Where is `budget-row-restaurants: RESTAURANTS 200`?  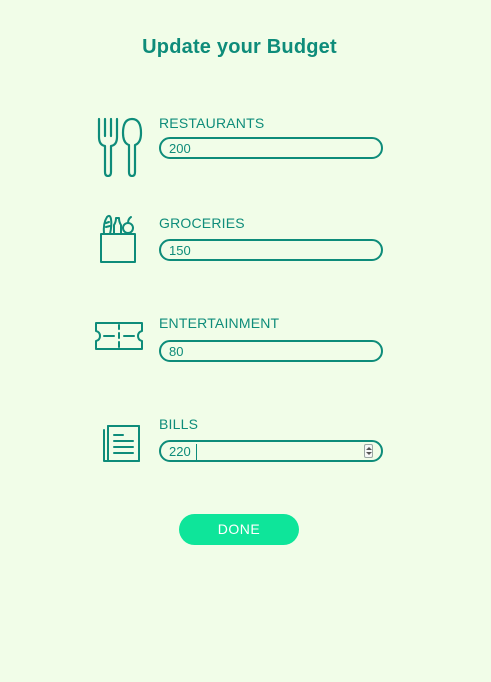 budget-row-restaurants: RESTAURANTS 200 is located at coordinates (245, 147).